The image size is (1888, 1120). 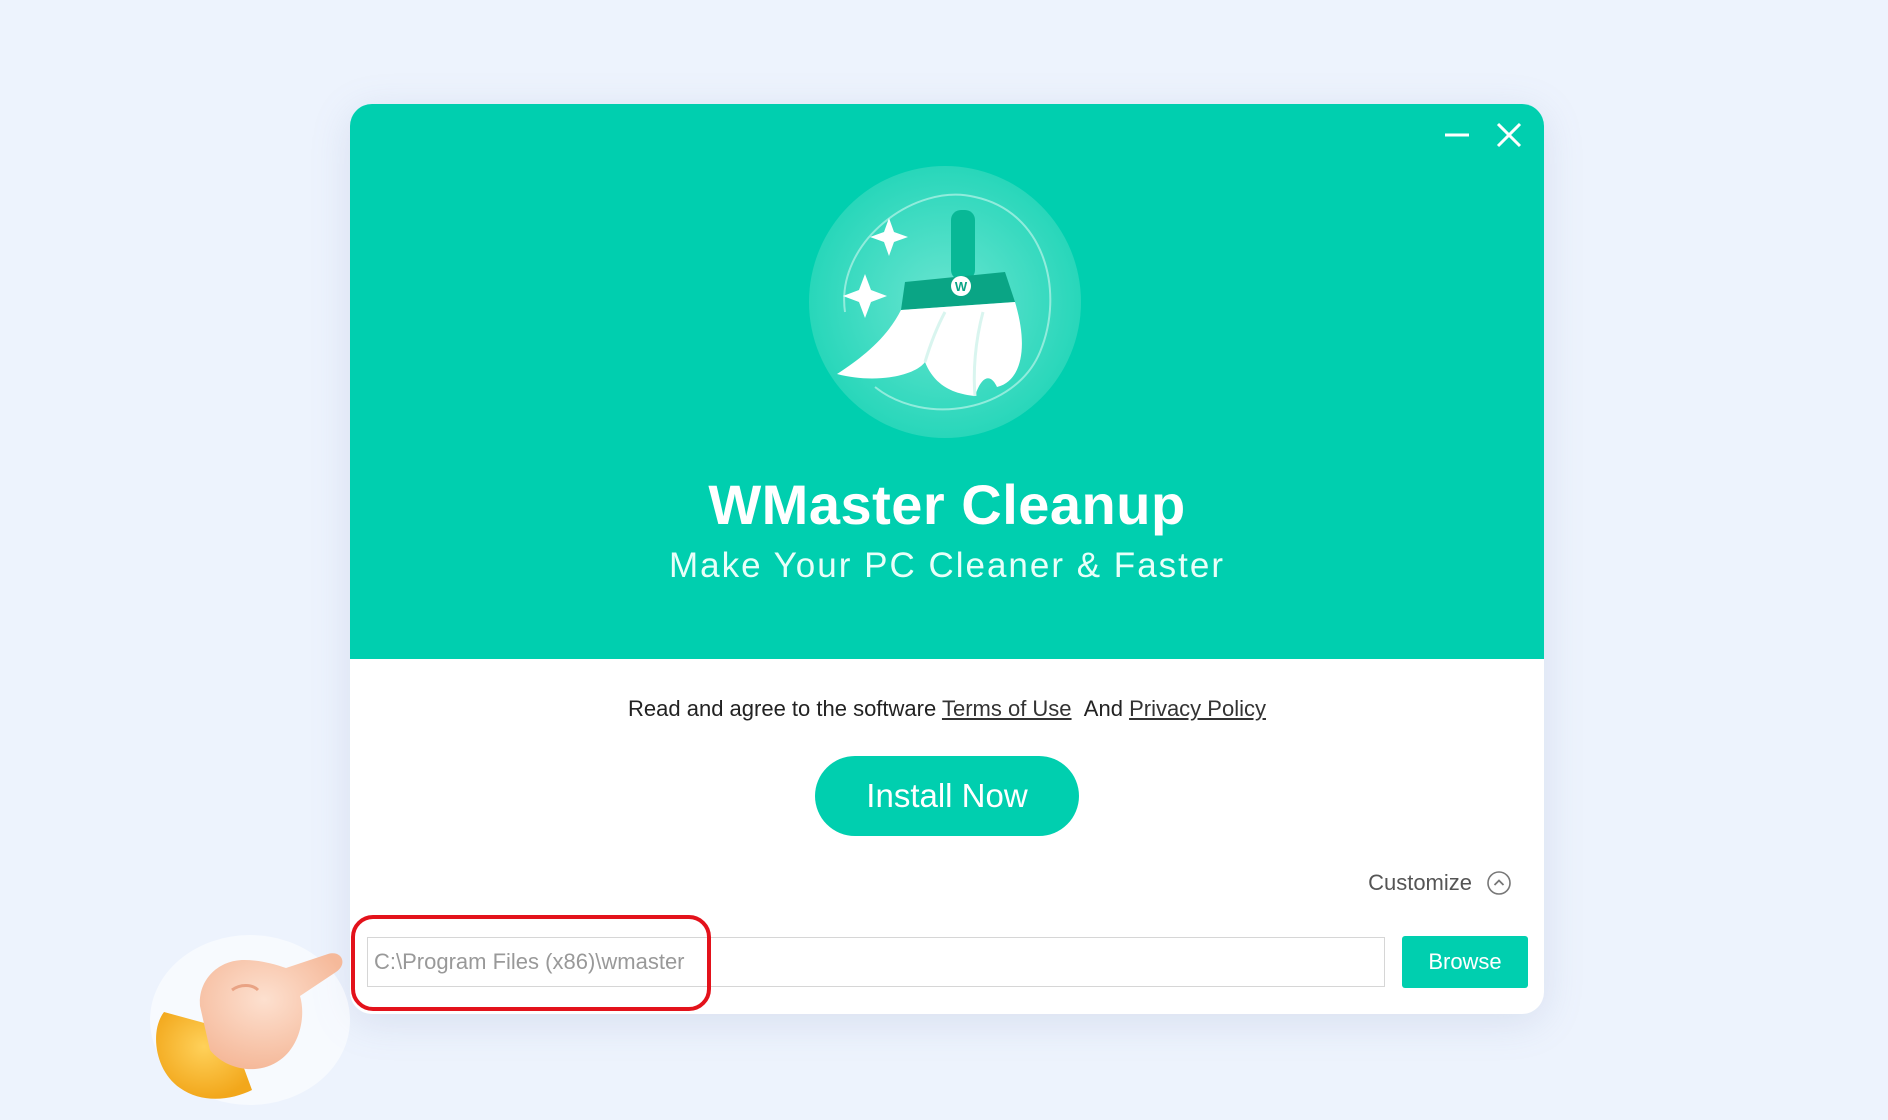 I want to click on close-icon, so click(x=1509, y=135).